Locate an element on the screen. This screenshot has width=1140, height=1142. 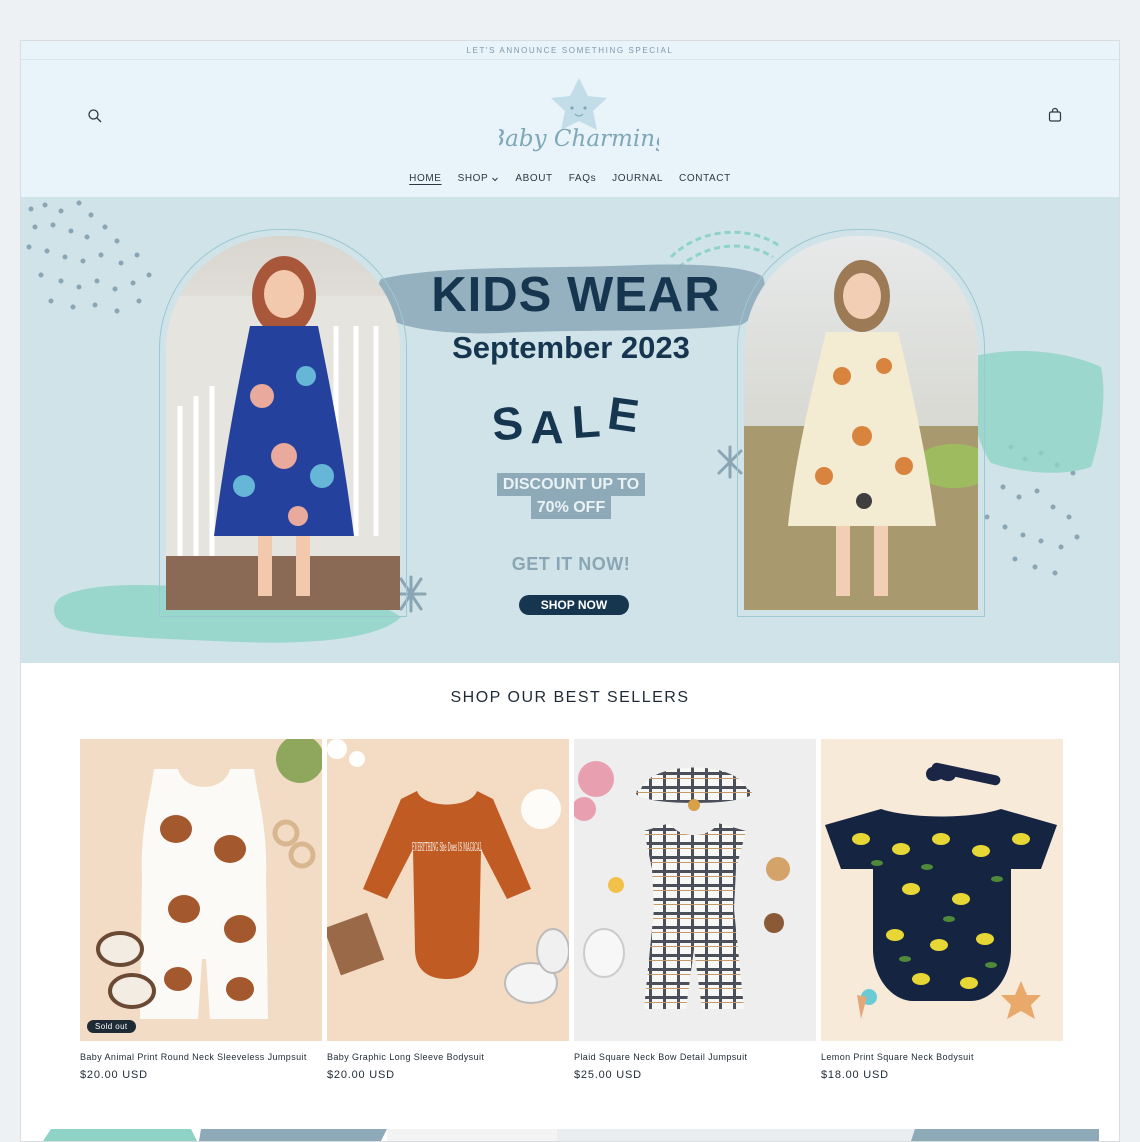
sale-letter: L is located at coordinates (589, 421).